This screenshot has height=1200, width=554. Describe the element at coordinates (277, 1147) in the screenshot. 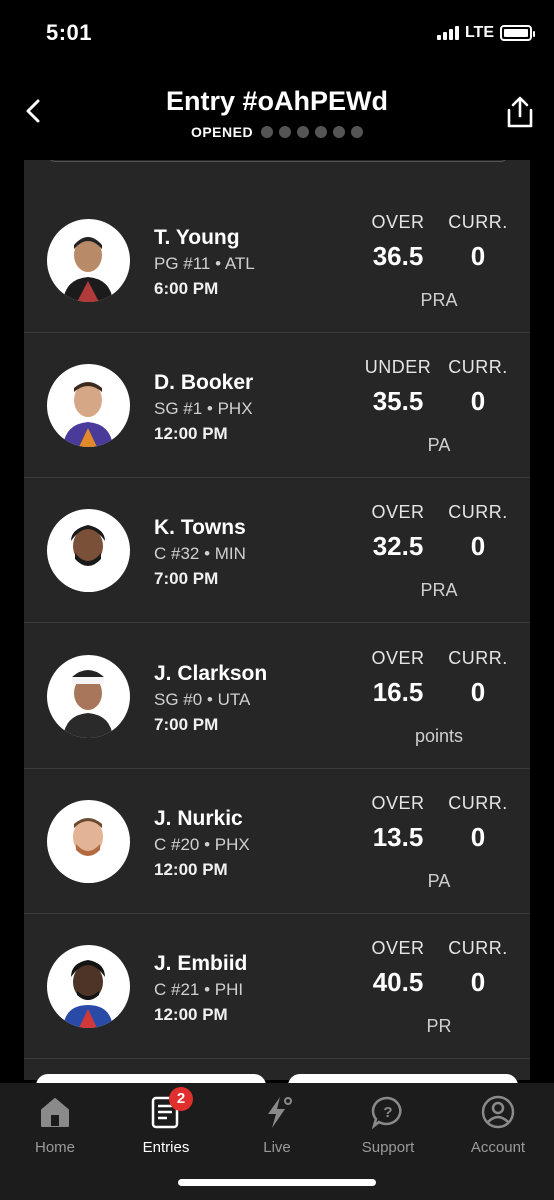

I see `tab-label: Live` at that location.